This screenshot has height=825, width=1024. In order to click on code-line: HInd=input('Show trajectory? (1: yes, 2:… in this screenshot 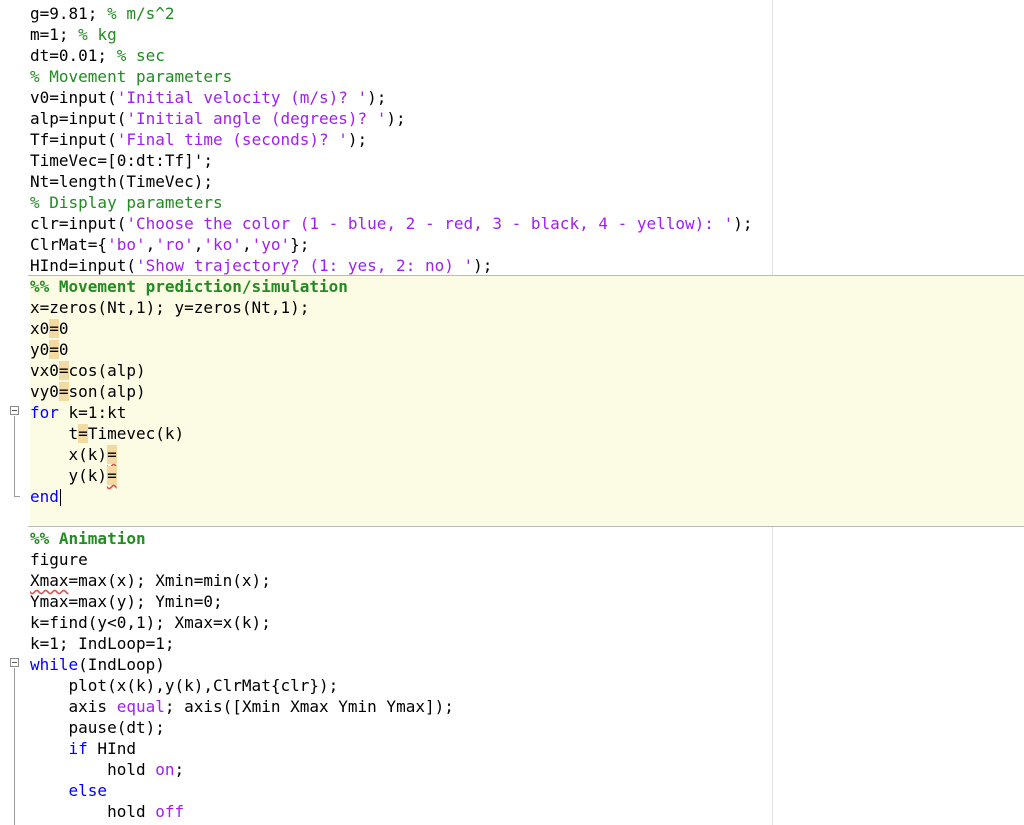, I will do `click(261, 265)`.